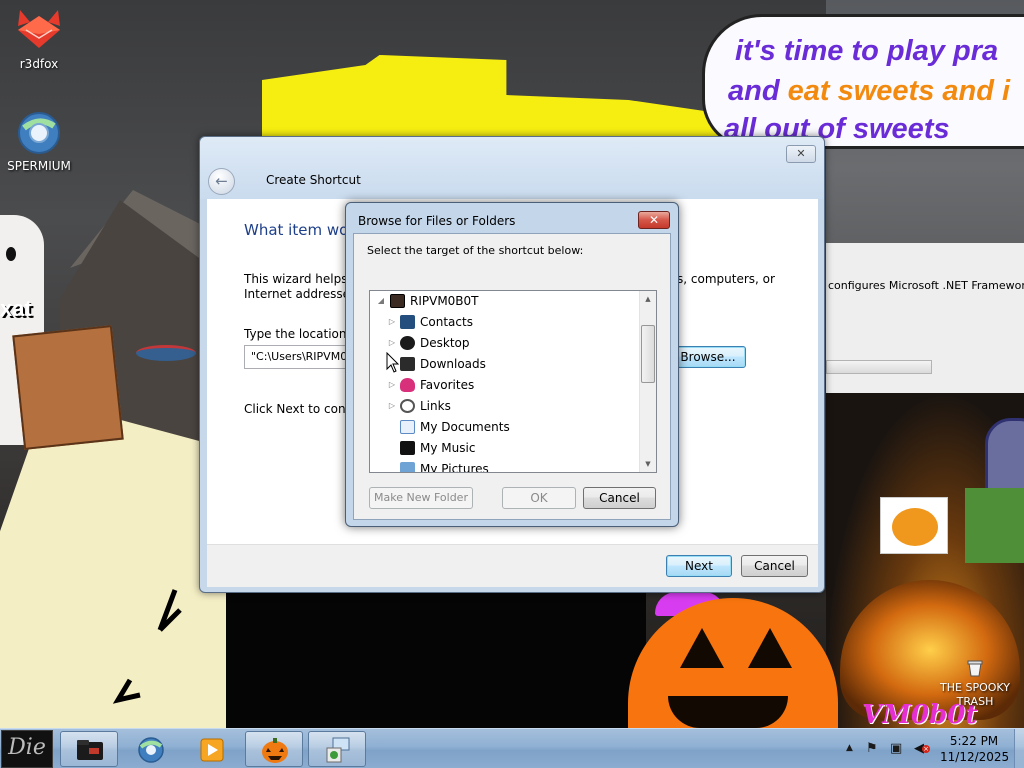  Describe the element at coordinates (648, 354) in the screenshot. I see `scroll-thumb` at that location.